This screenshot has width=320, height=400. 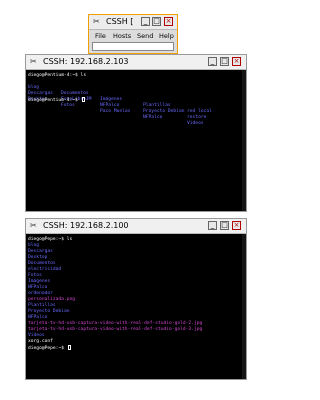 What do you see at coordinates (244, 140) in the screenshot?
I see `terminal1-scrollbar` at bounding box center [244, 140].